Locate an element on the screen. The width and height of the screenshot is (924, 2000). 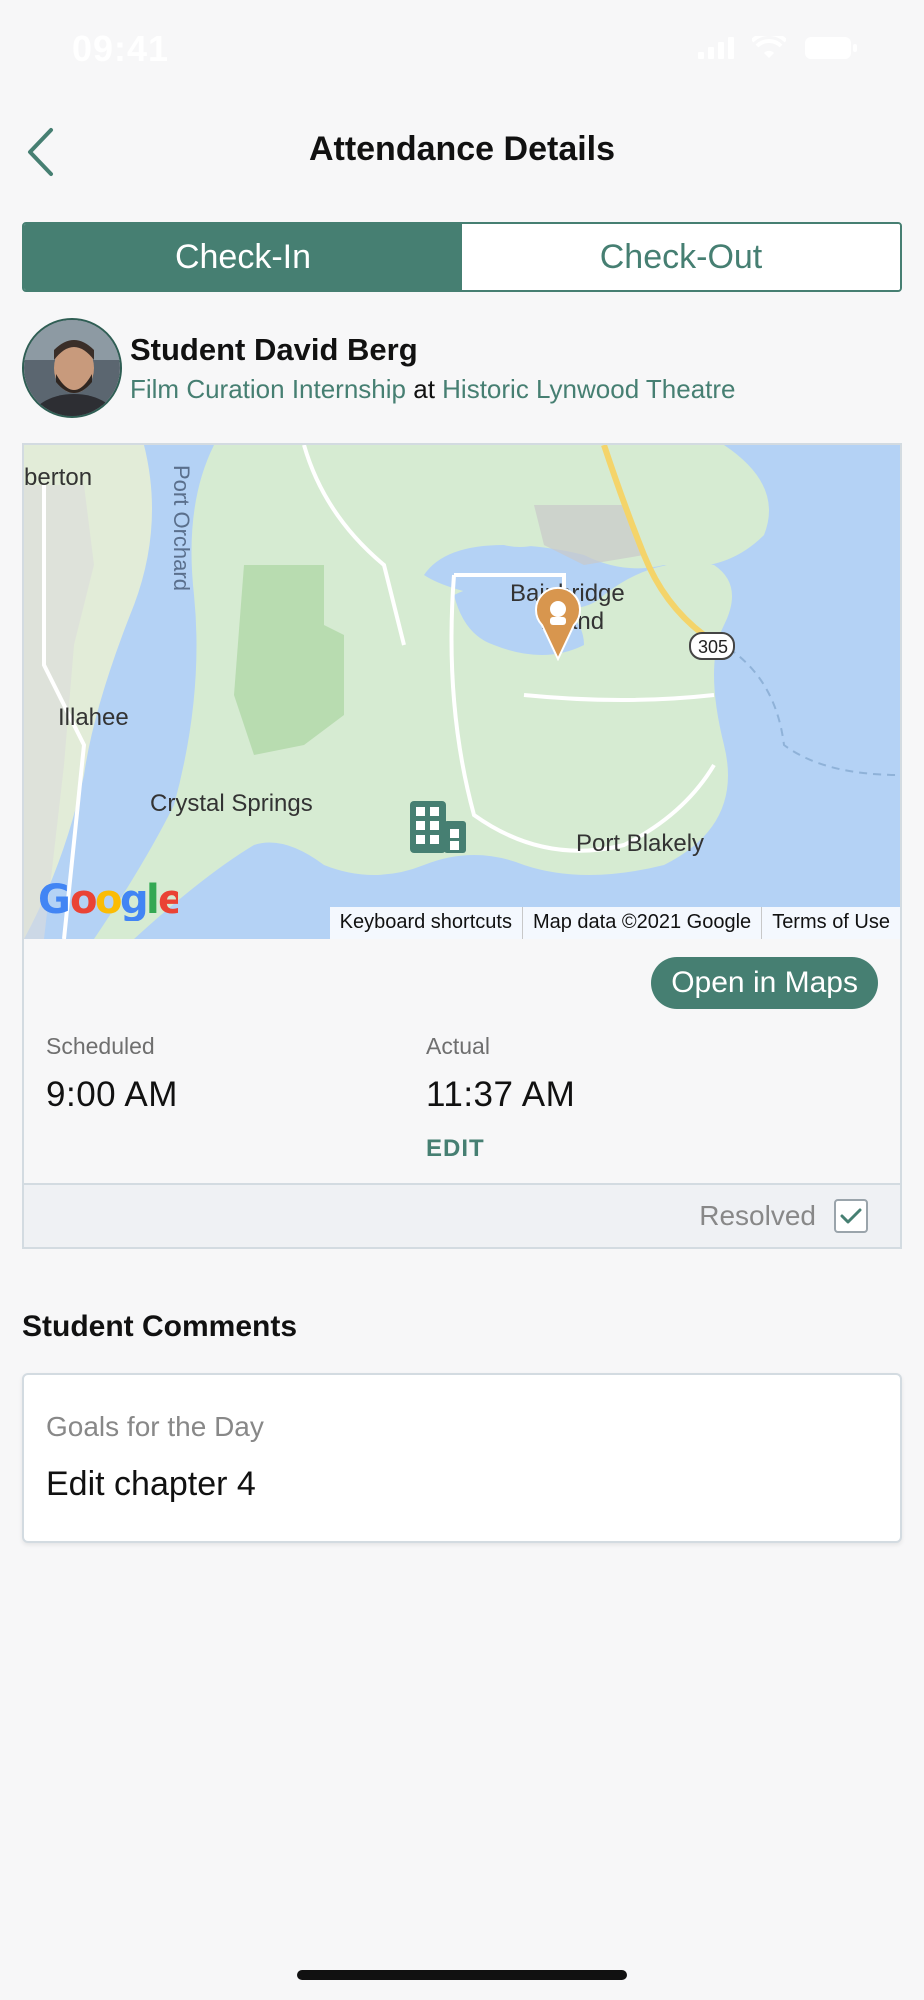
nav-bar: Attendance Details is located at coordinates (462, 153).